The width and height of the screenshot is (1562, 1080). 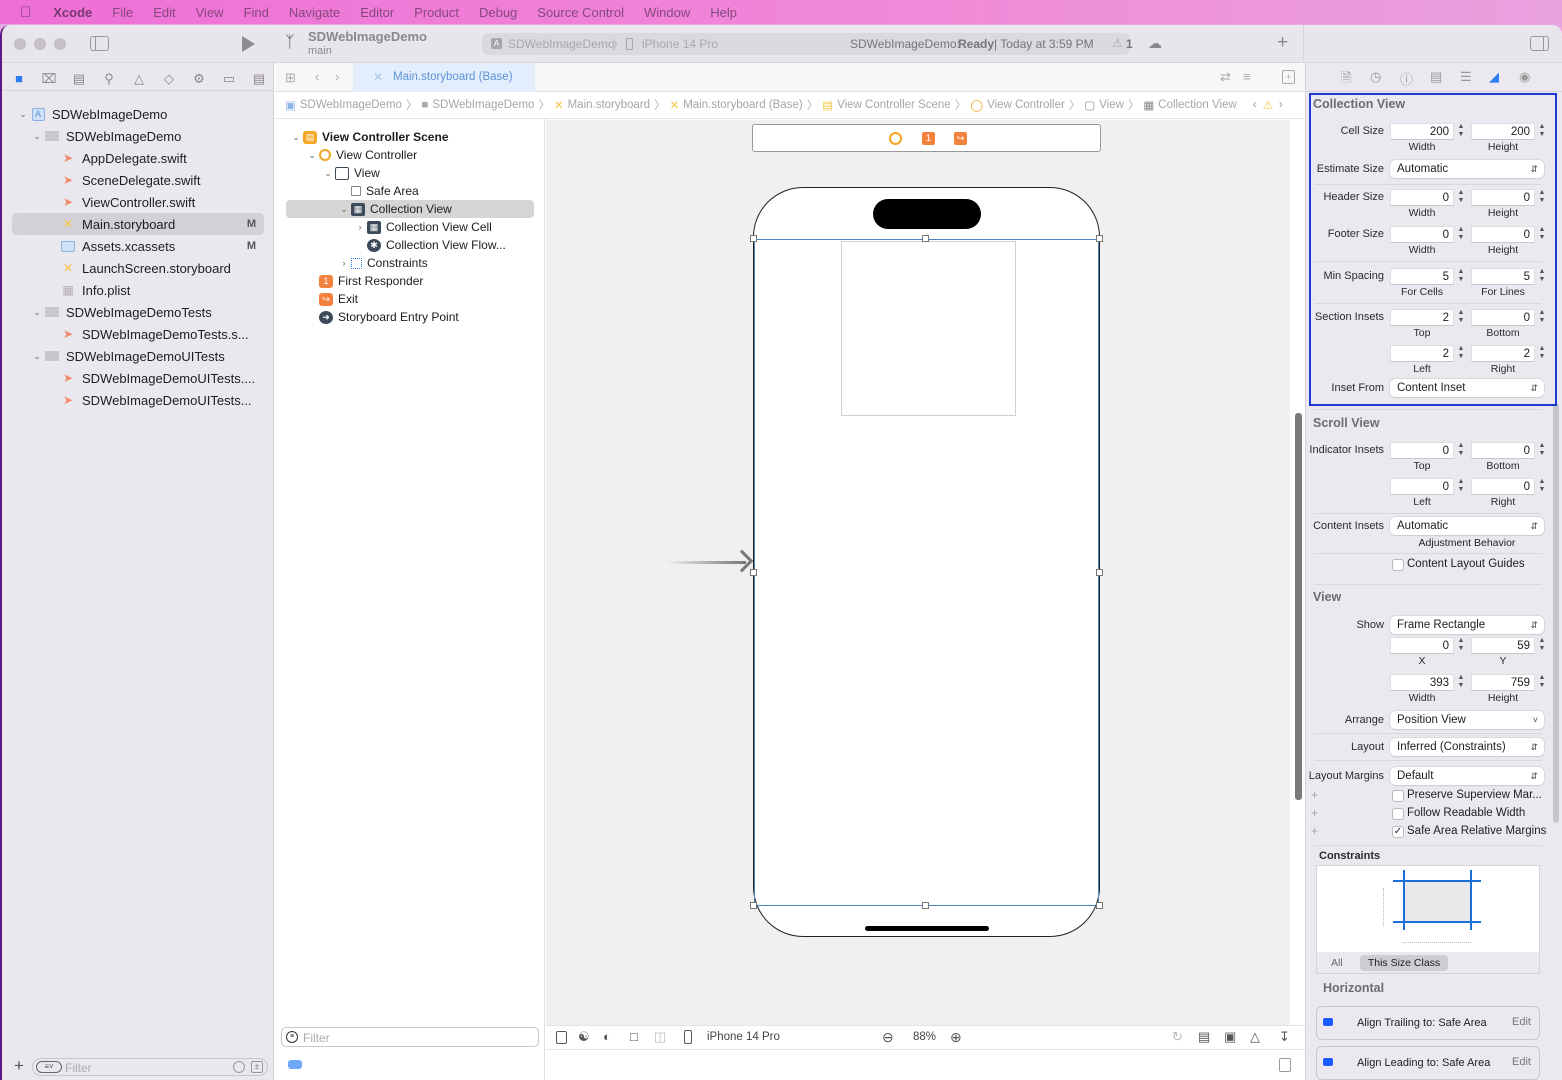 I want to click on related-items-icon: ⊞, so click(x=290, y=78).